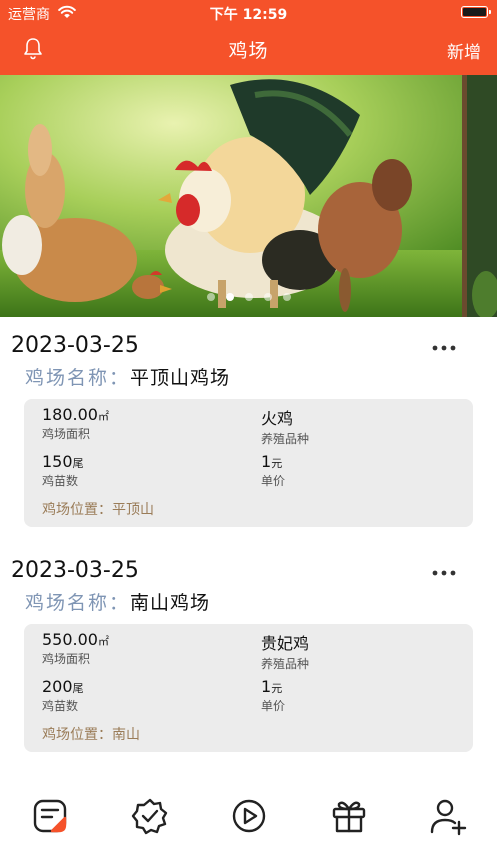 Image resolution: width=497 pixels, height=850 pixels. Describe the element at coordinates (170, 603) in the screenshot. I see `farm-name: 南山鸡场` at that location.